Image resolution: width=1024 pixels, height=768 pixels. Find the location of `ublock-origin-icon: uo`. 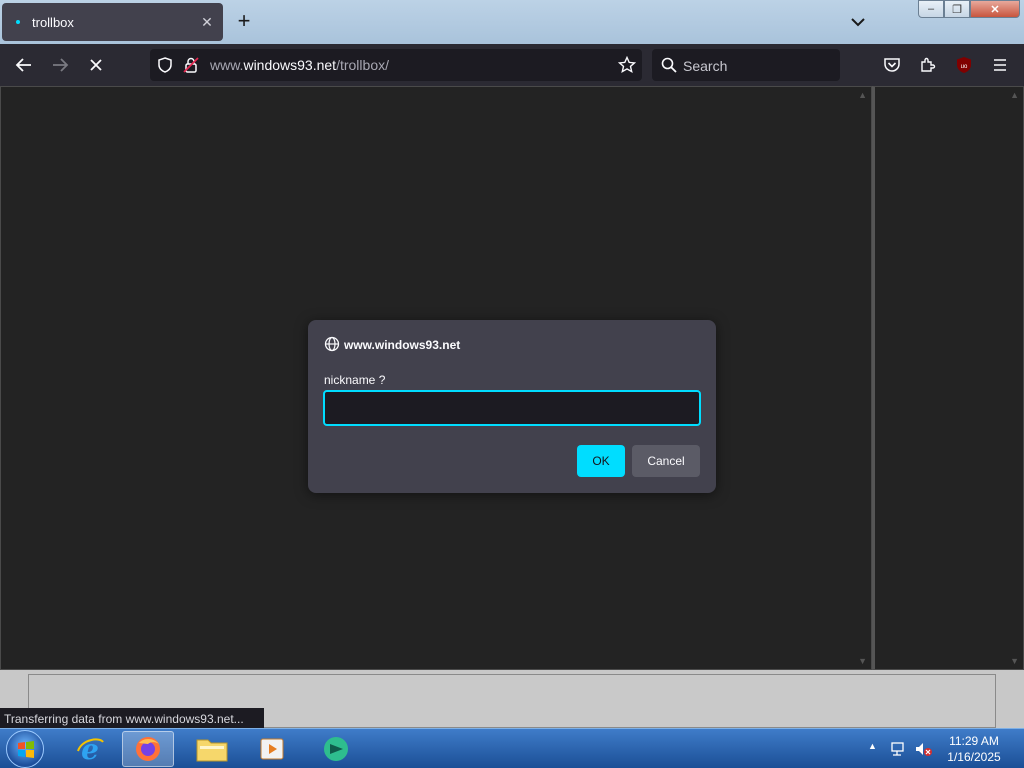

ublock-origin-icon: uo is located at coordinates (964, 65).